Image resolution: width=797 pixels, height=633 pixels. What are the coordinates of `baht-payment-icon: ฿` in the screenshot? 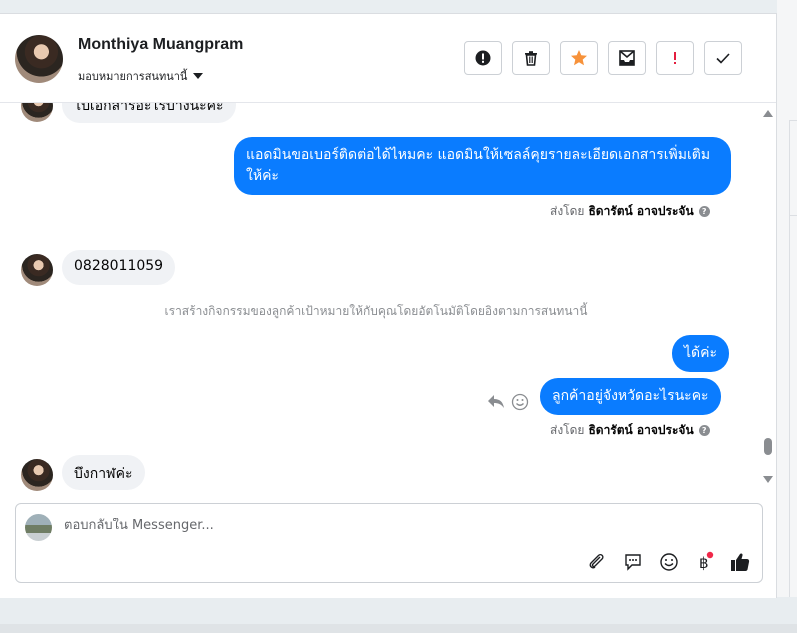 It's located at (705, 562).